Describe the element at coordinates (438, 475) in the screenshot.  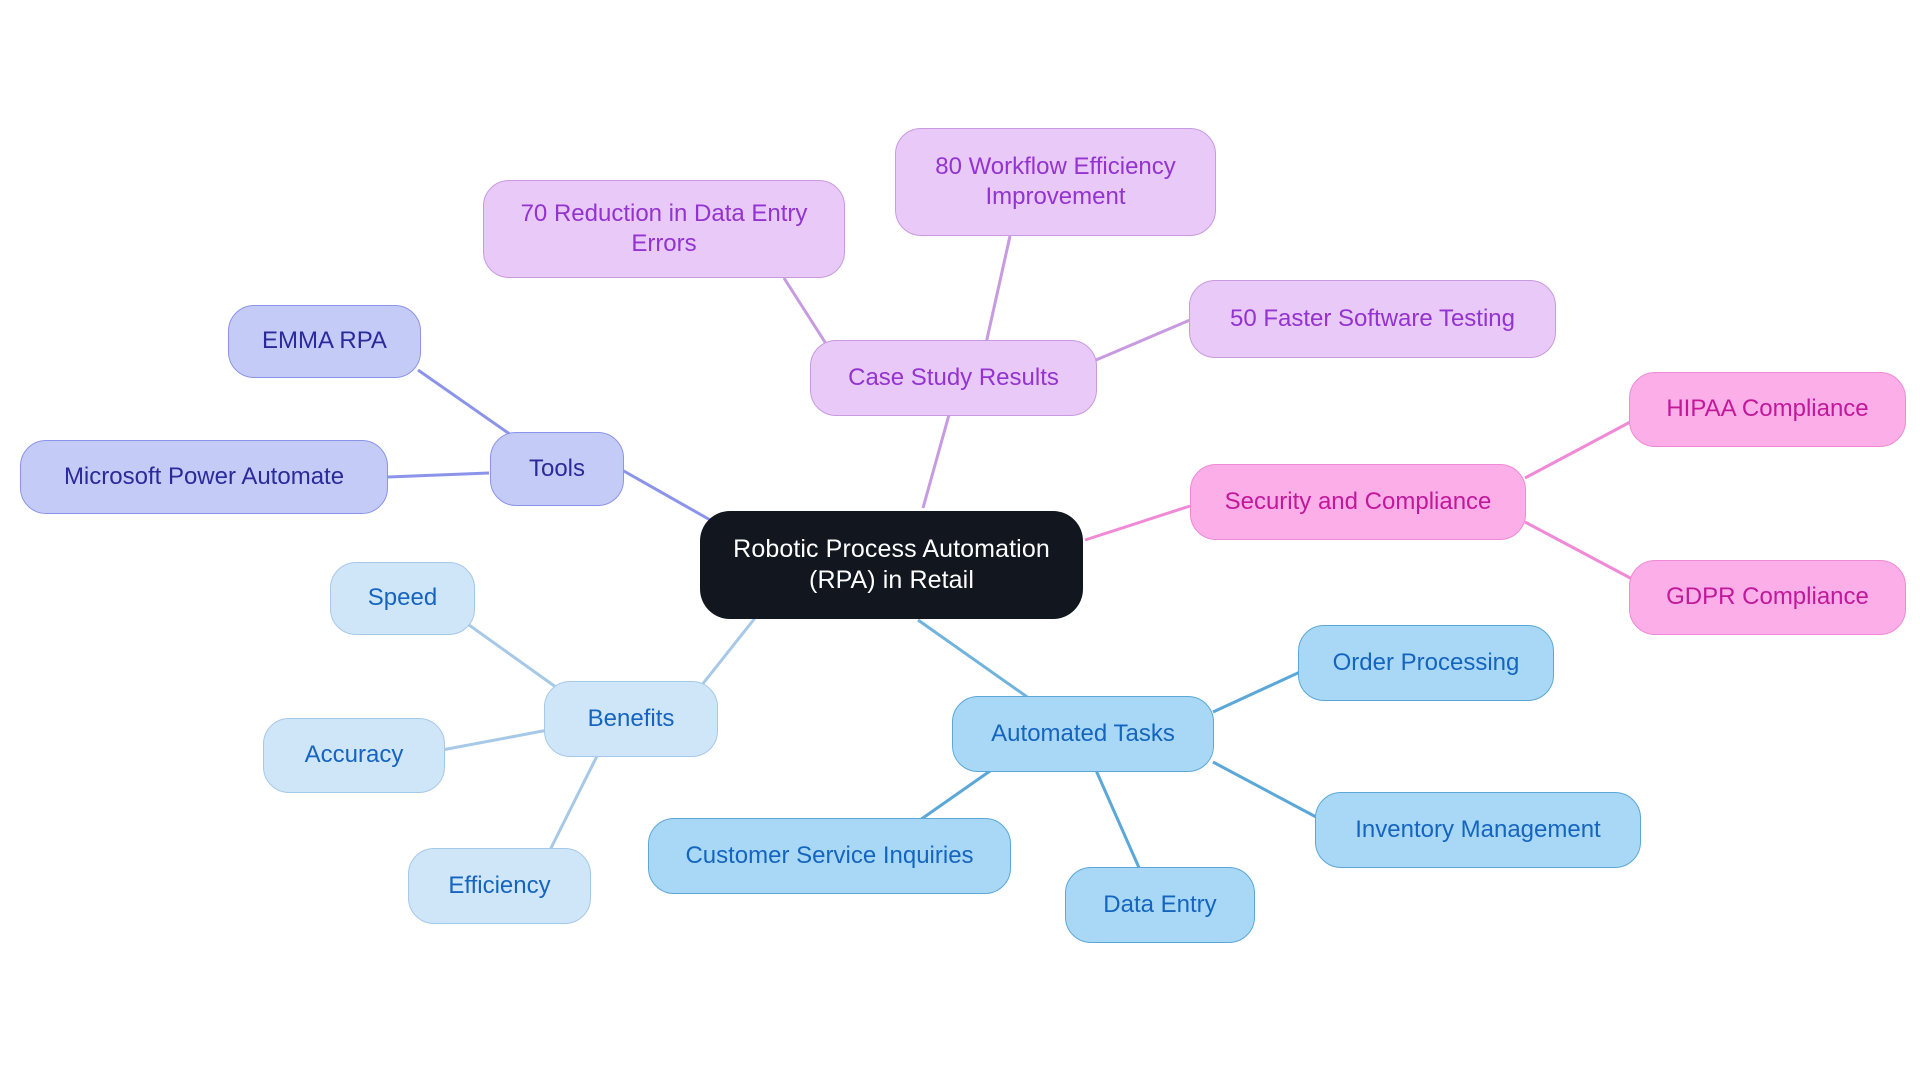
I see `edge-tools-microsoft-power-automate` at that location.